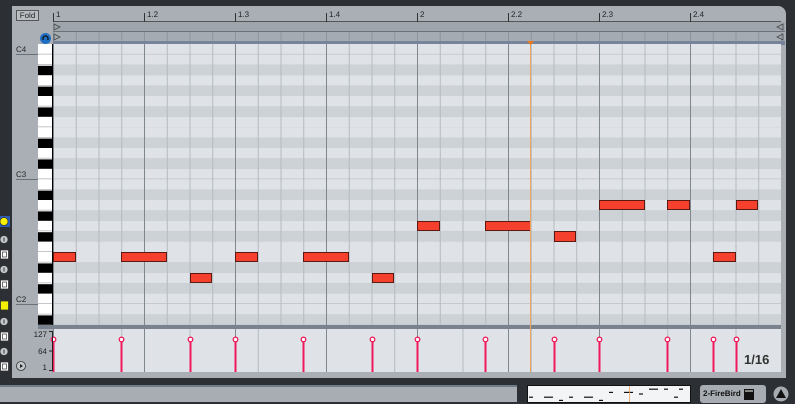  I want to click on grid-size-label: 1/16, so click(757, 359).